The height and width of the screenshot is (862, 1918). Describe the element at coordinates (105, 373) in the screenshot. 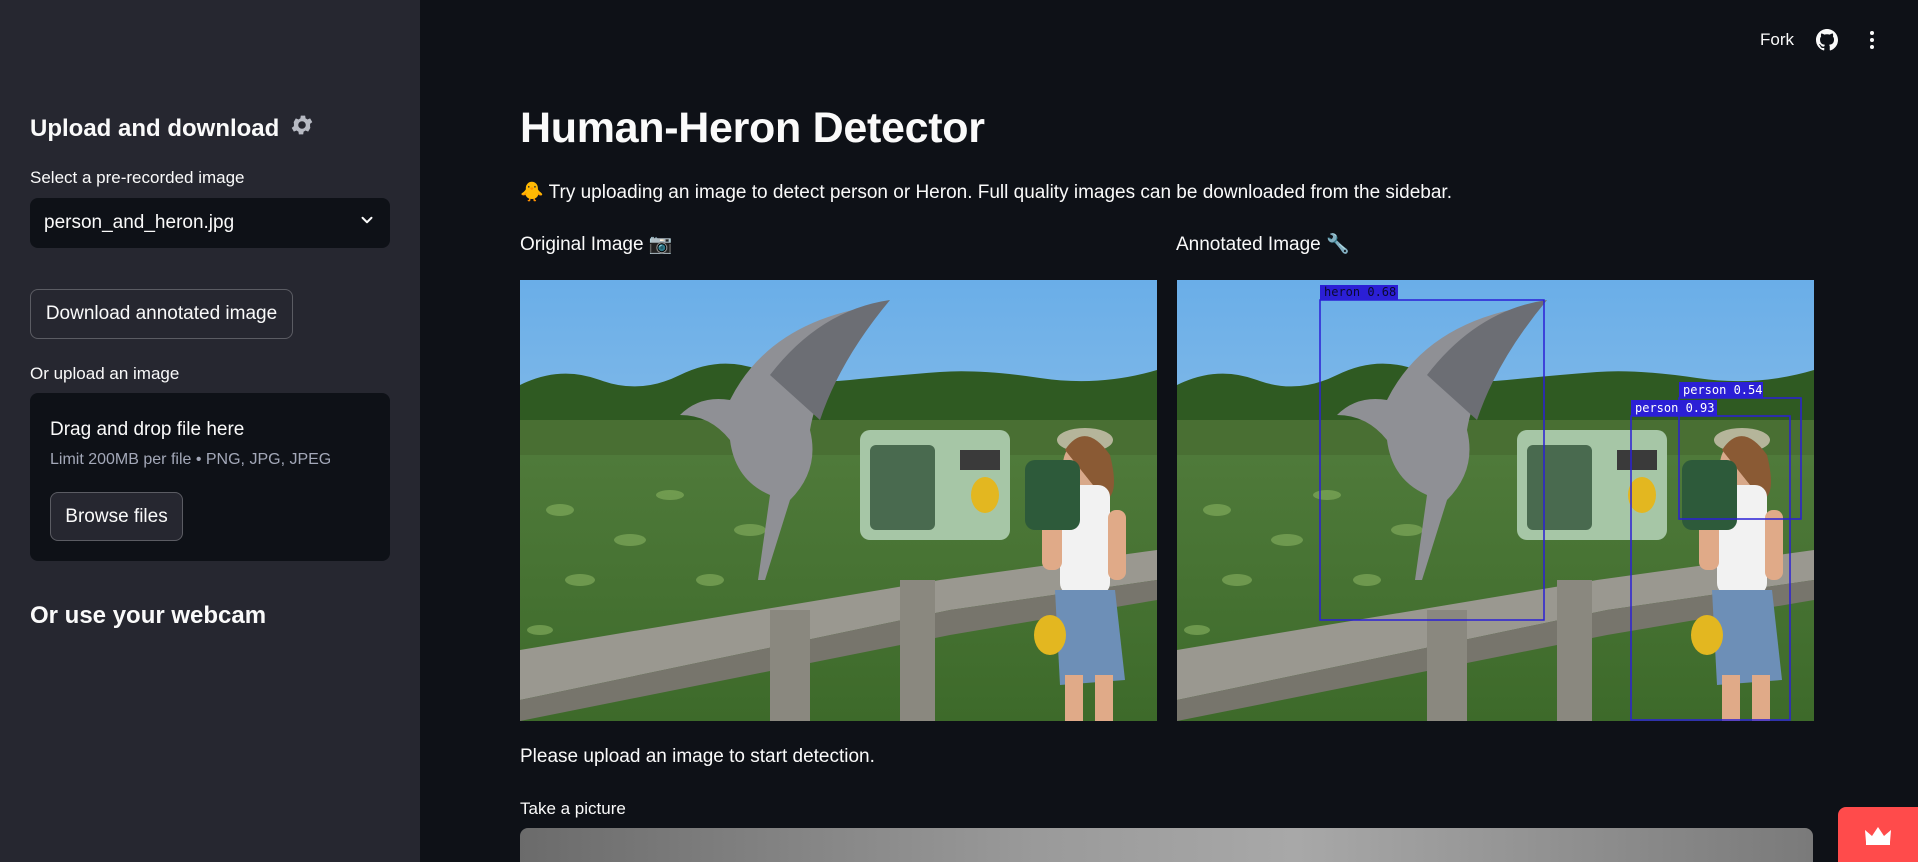

I see `upload-label: Or upload an image` at that location.